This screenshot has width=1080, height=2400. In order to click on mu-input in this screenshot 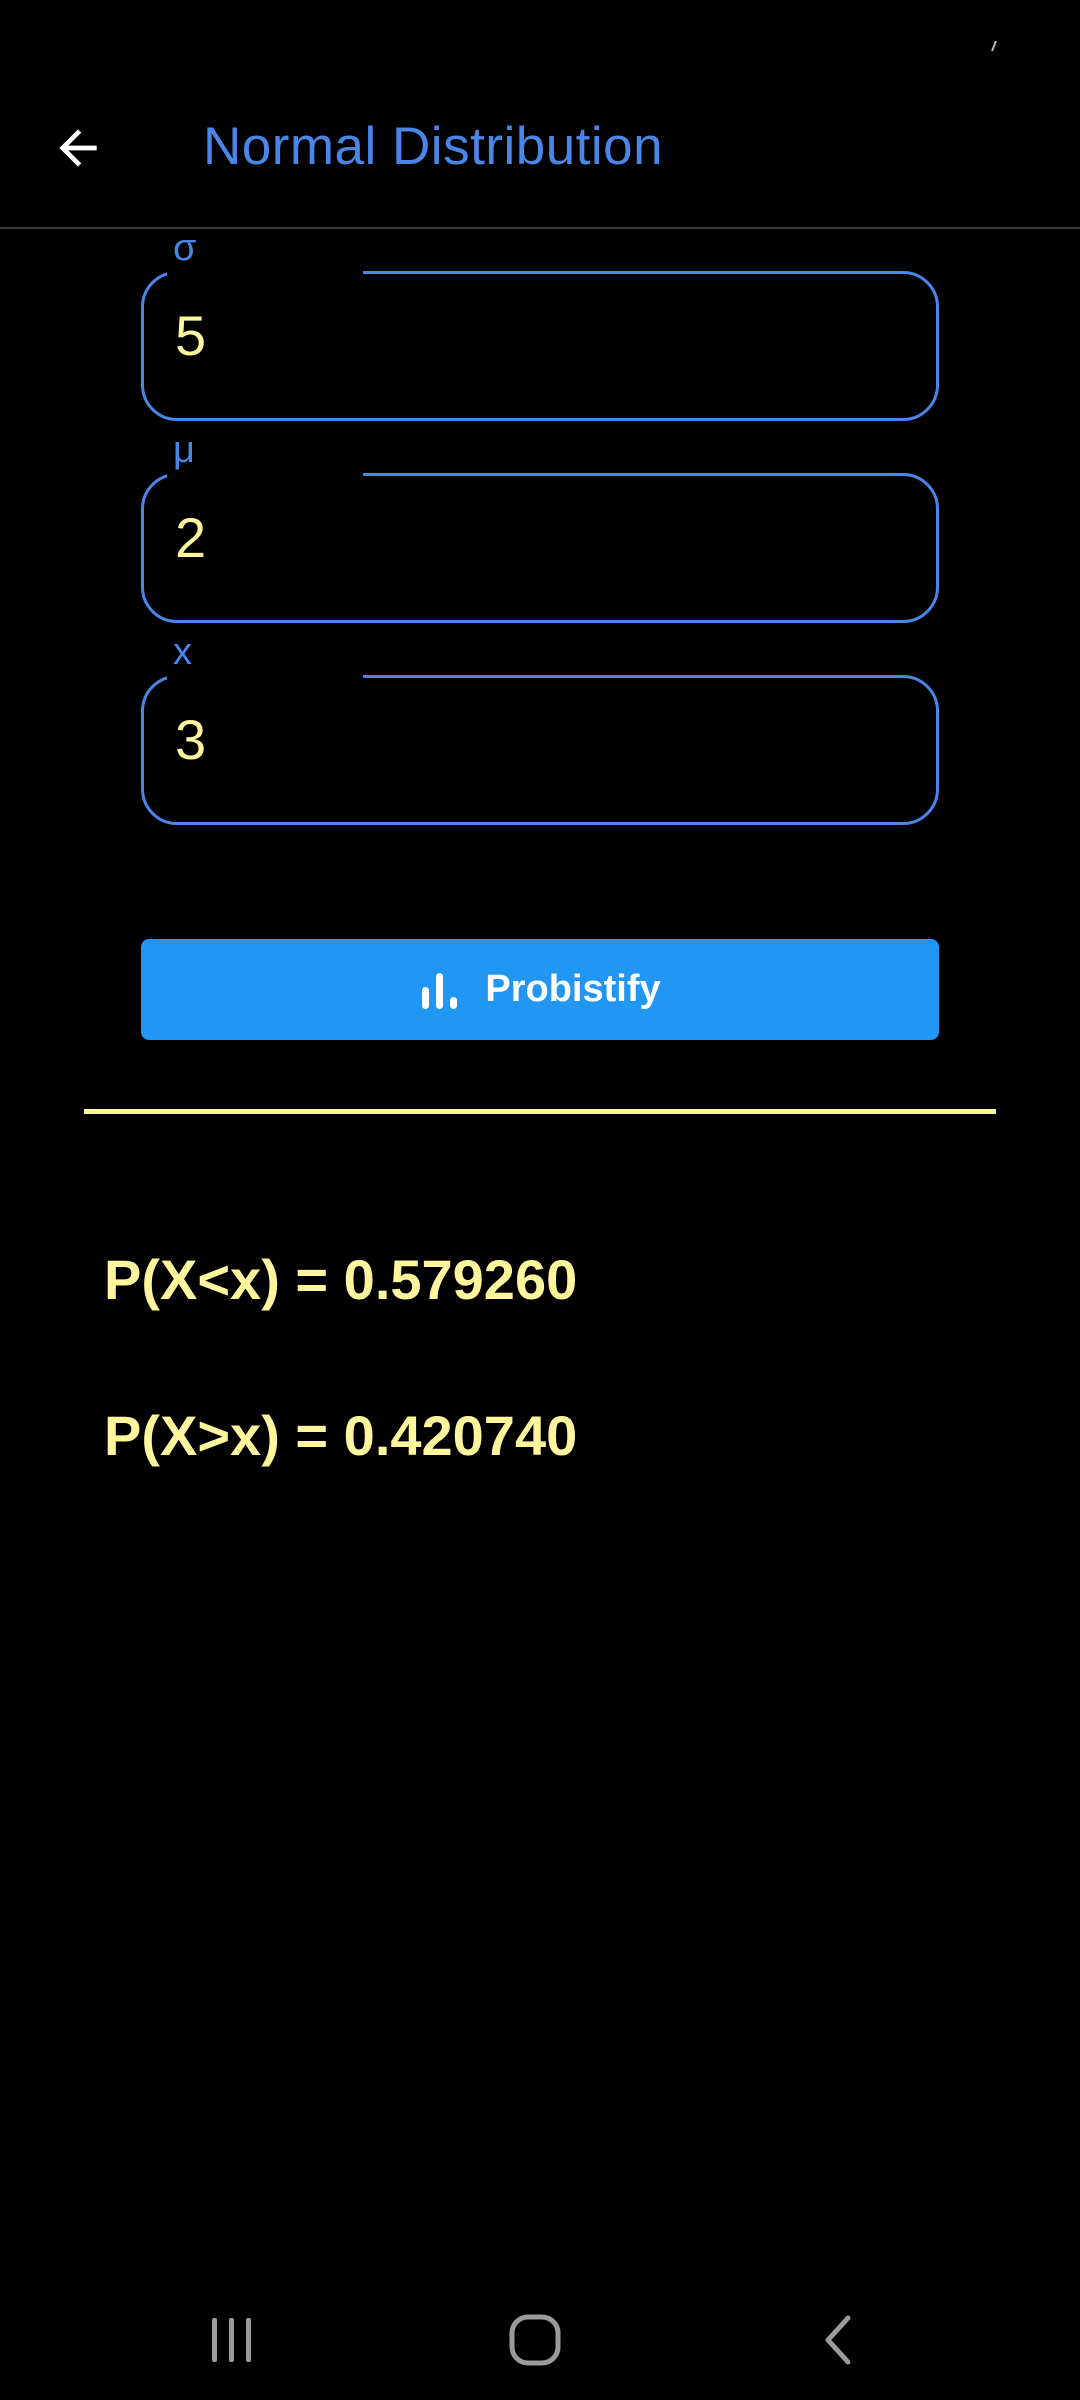, I will do `click(525, 537)`.